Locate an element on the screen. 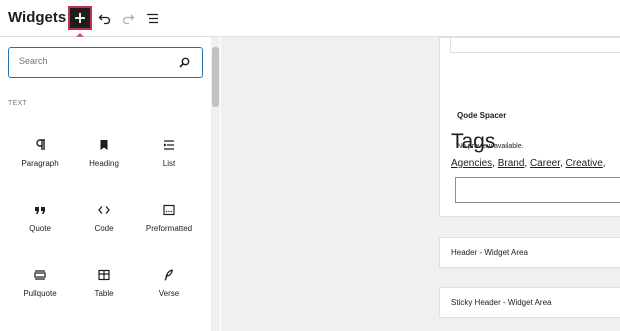  verse-icon is located at coordinates (169, 275).